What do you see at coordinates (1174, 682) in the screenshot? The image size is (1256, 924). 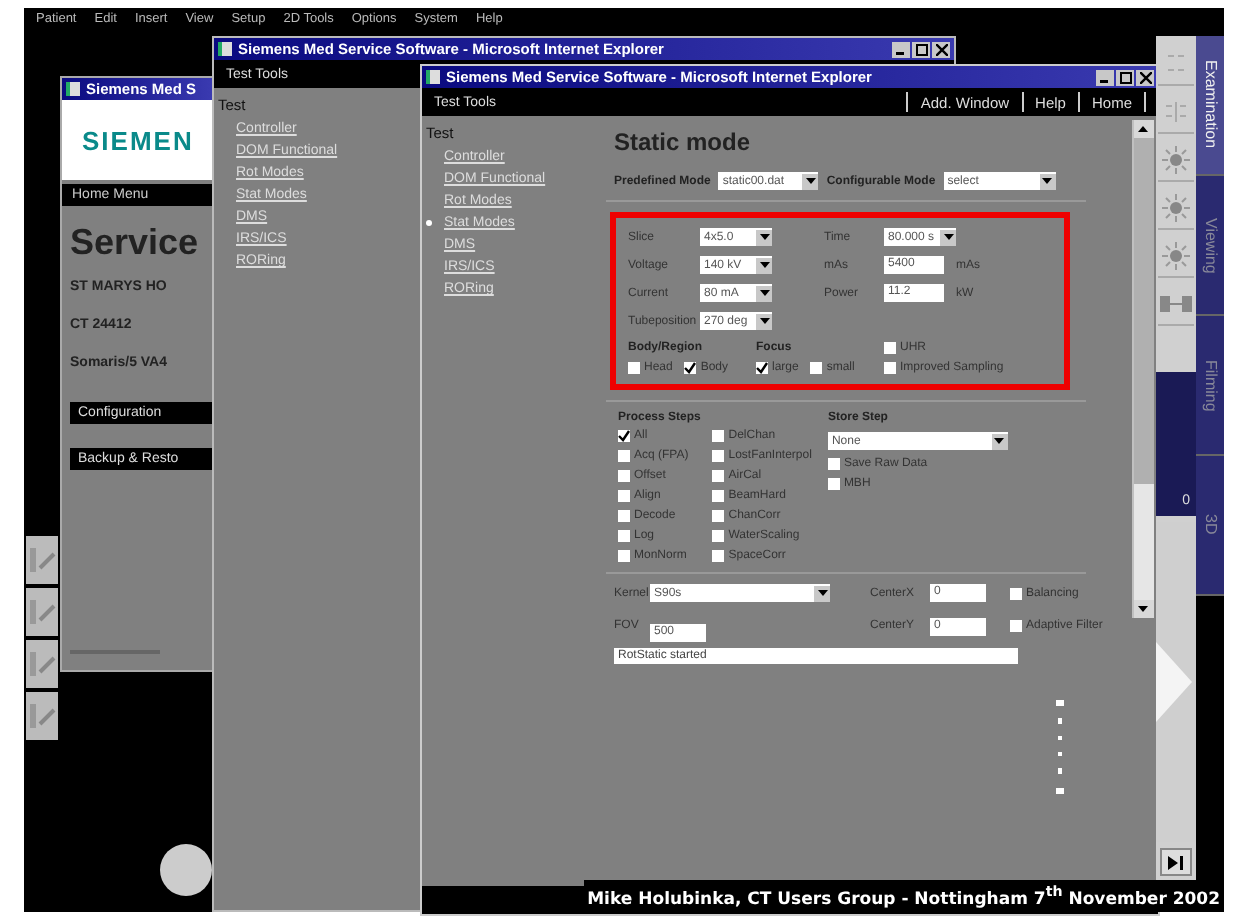 I see `play-triangle-icon` at bounding box center [1174, 682].